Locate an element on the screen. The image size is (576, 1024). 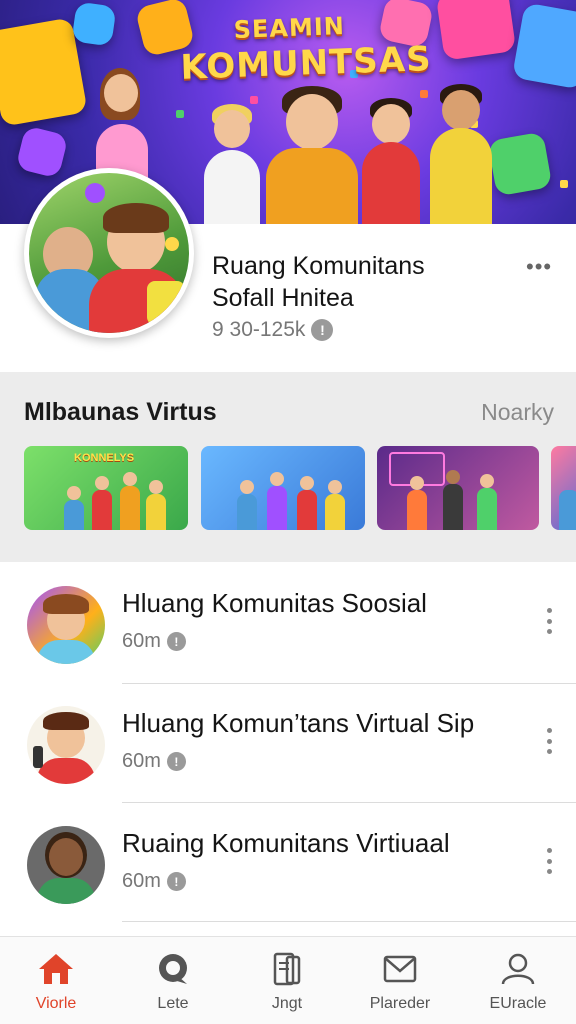
nav-home: Viorle is located at coordinates (56, 982).